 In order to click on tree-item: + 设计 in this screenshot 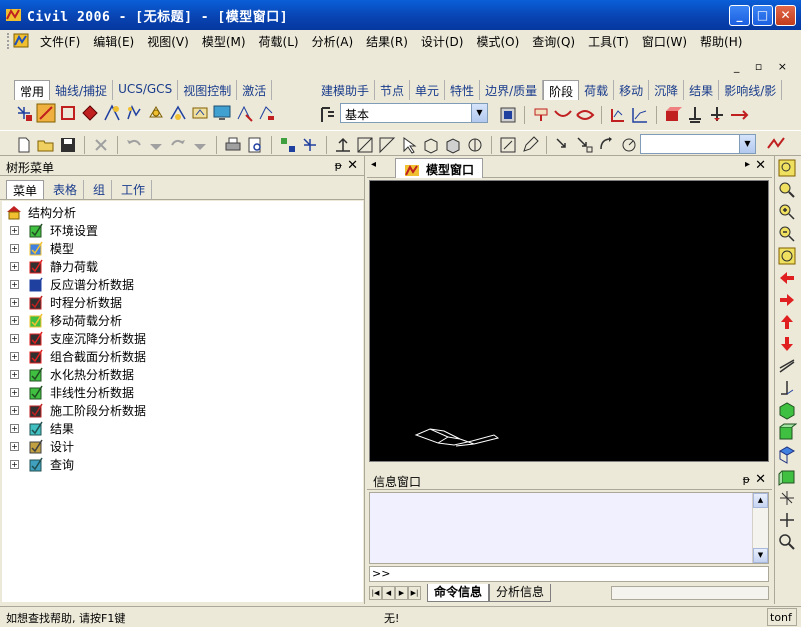, I will do `click(182, 446)`.